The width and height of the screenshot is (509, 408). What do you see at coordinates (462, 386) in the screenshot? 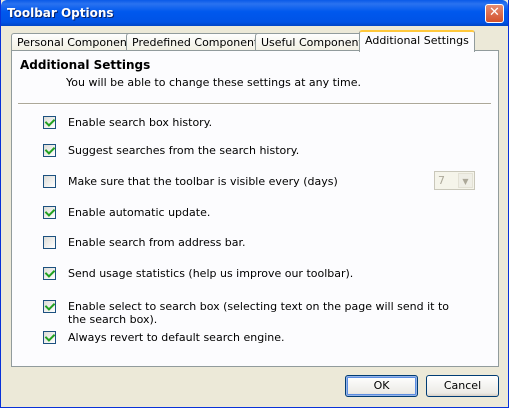
I see `cancel-button: Cancel` at bounding box center [462, 386].